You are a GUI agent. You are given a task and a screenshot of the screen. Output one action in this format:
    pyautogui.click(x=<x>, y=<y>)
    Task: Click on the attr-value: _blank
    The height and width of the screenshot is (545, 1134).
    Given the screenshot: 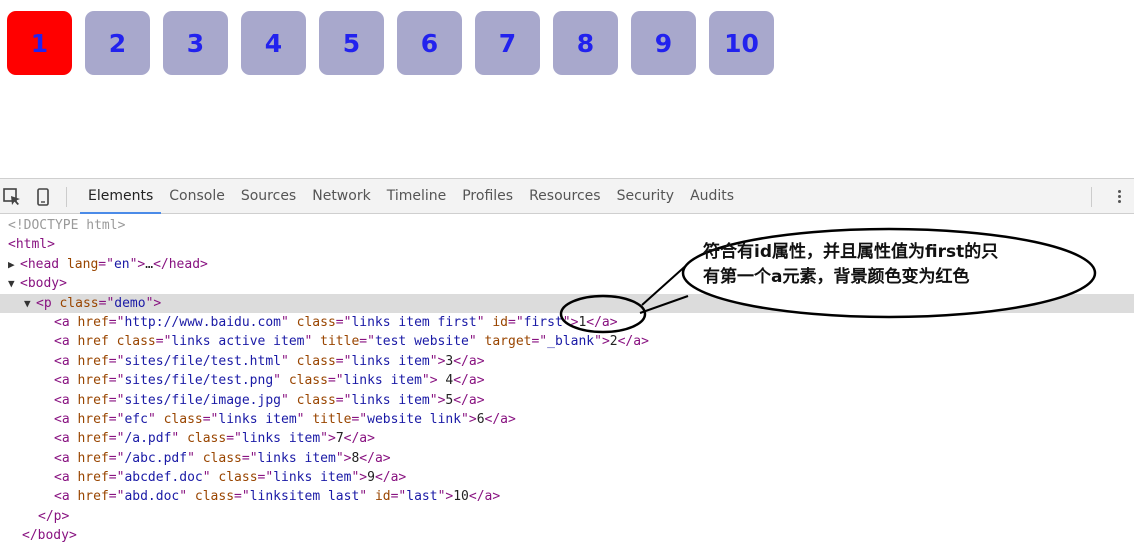 What is the action you would take?
    pyautogui.click(x=571, y=342)
    